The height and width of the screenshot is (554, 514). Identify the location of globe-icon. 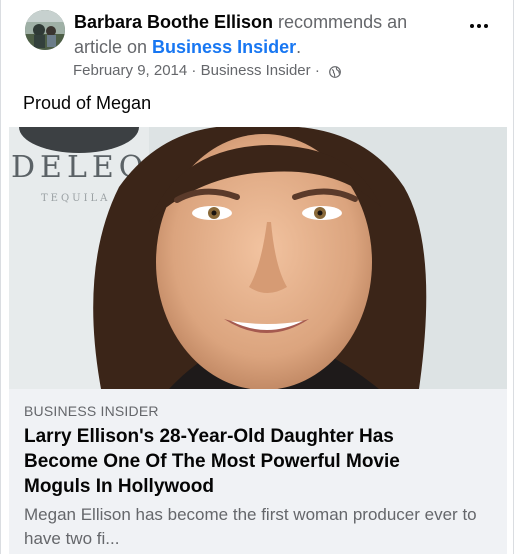
(335, 71).